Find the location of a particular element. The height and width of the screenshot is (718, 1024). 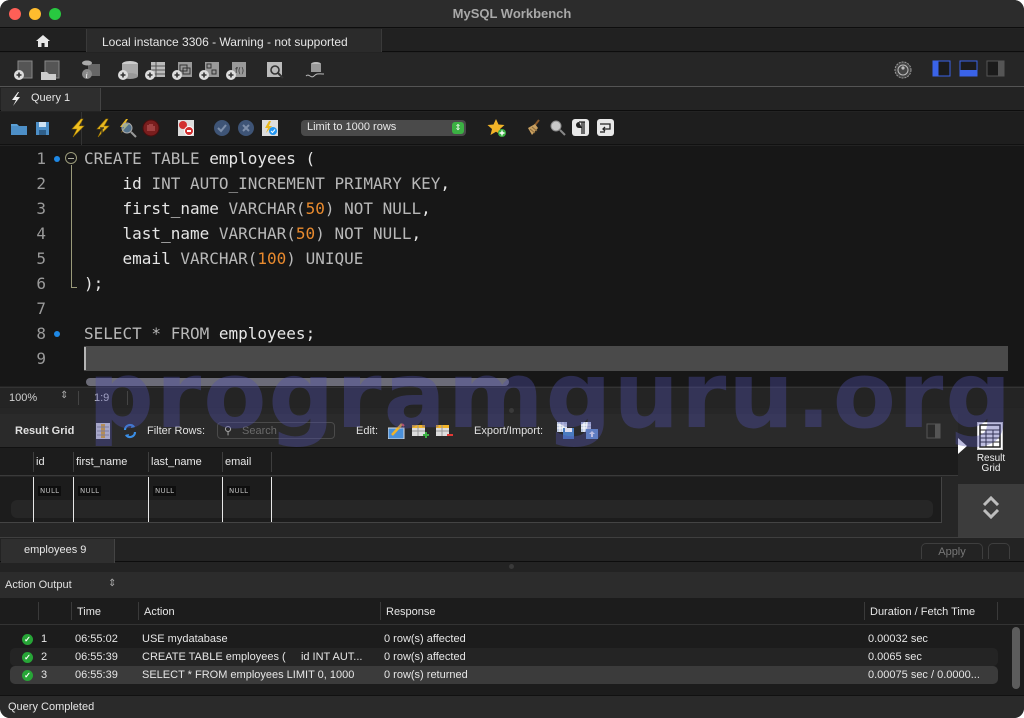

limit-rows-select: Limit to 1000 rows ⇕ is located at coordinates (383, 128).